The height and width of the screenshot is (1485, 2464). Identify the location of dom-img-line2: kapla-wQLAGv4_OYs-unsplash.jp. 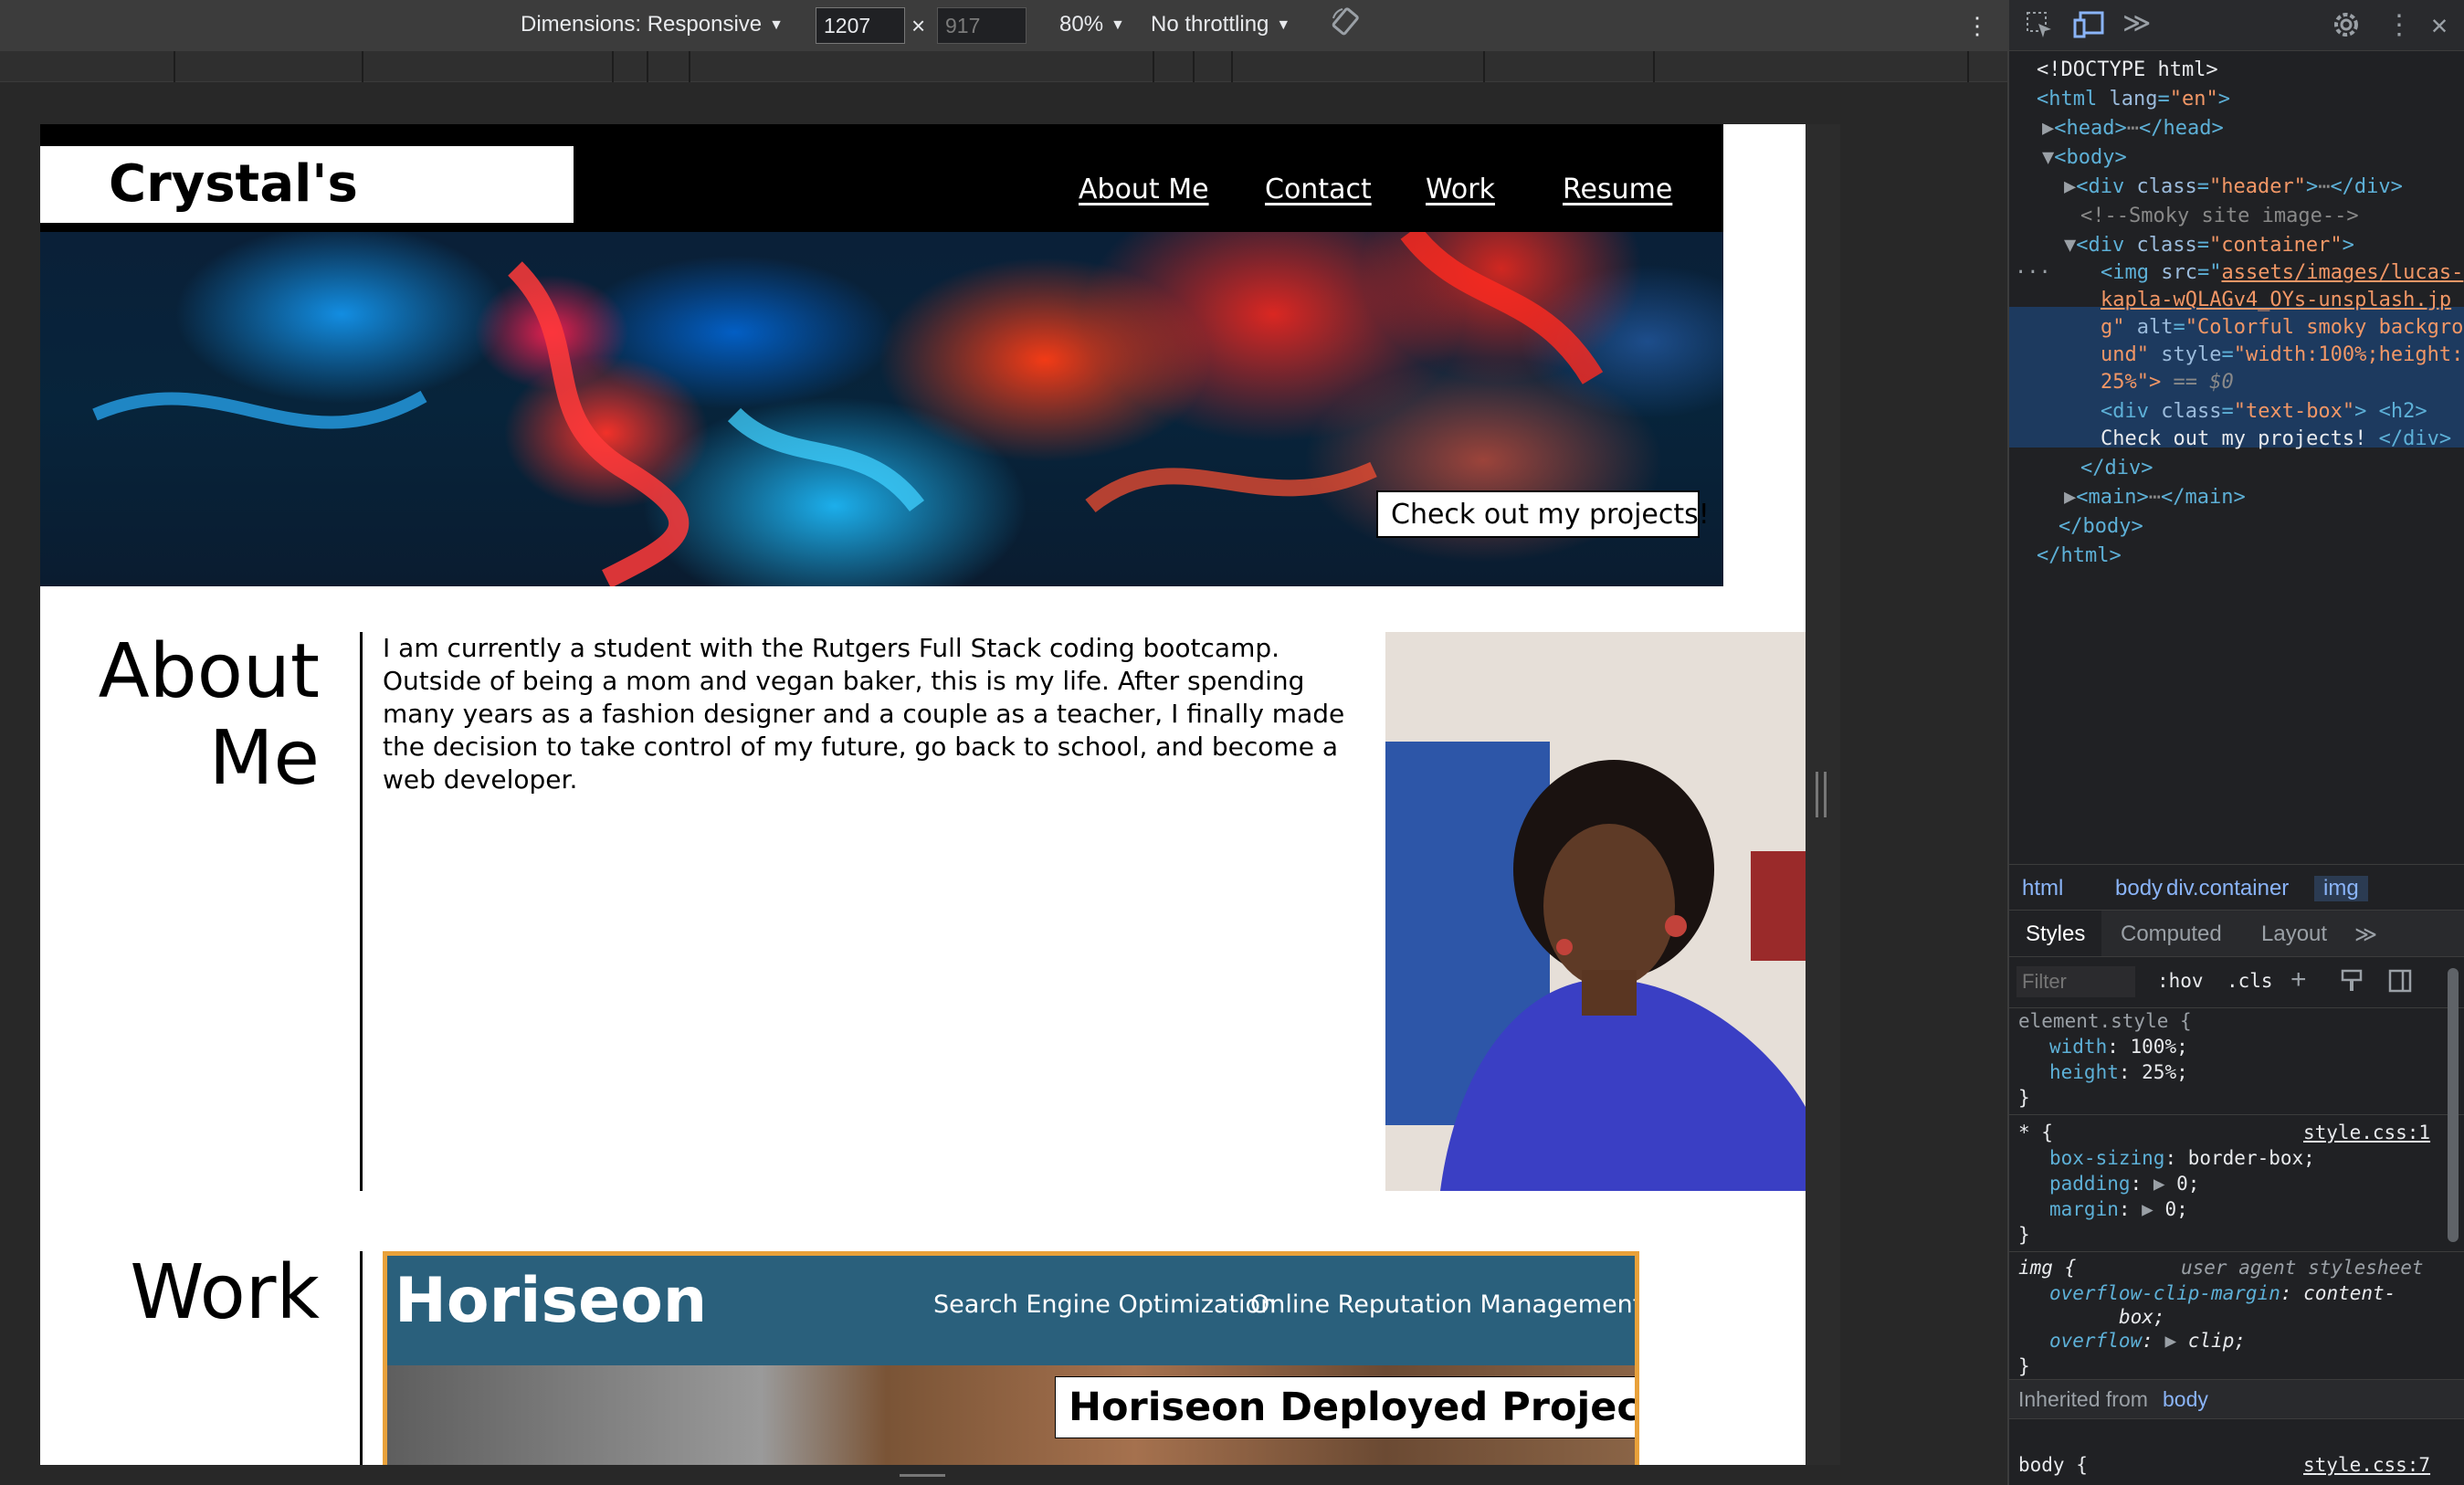
(2276, 300).